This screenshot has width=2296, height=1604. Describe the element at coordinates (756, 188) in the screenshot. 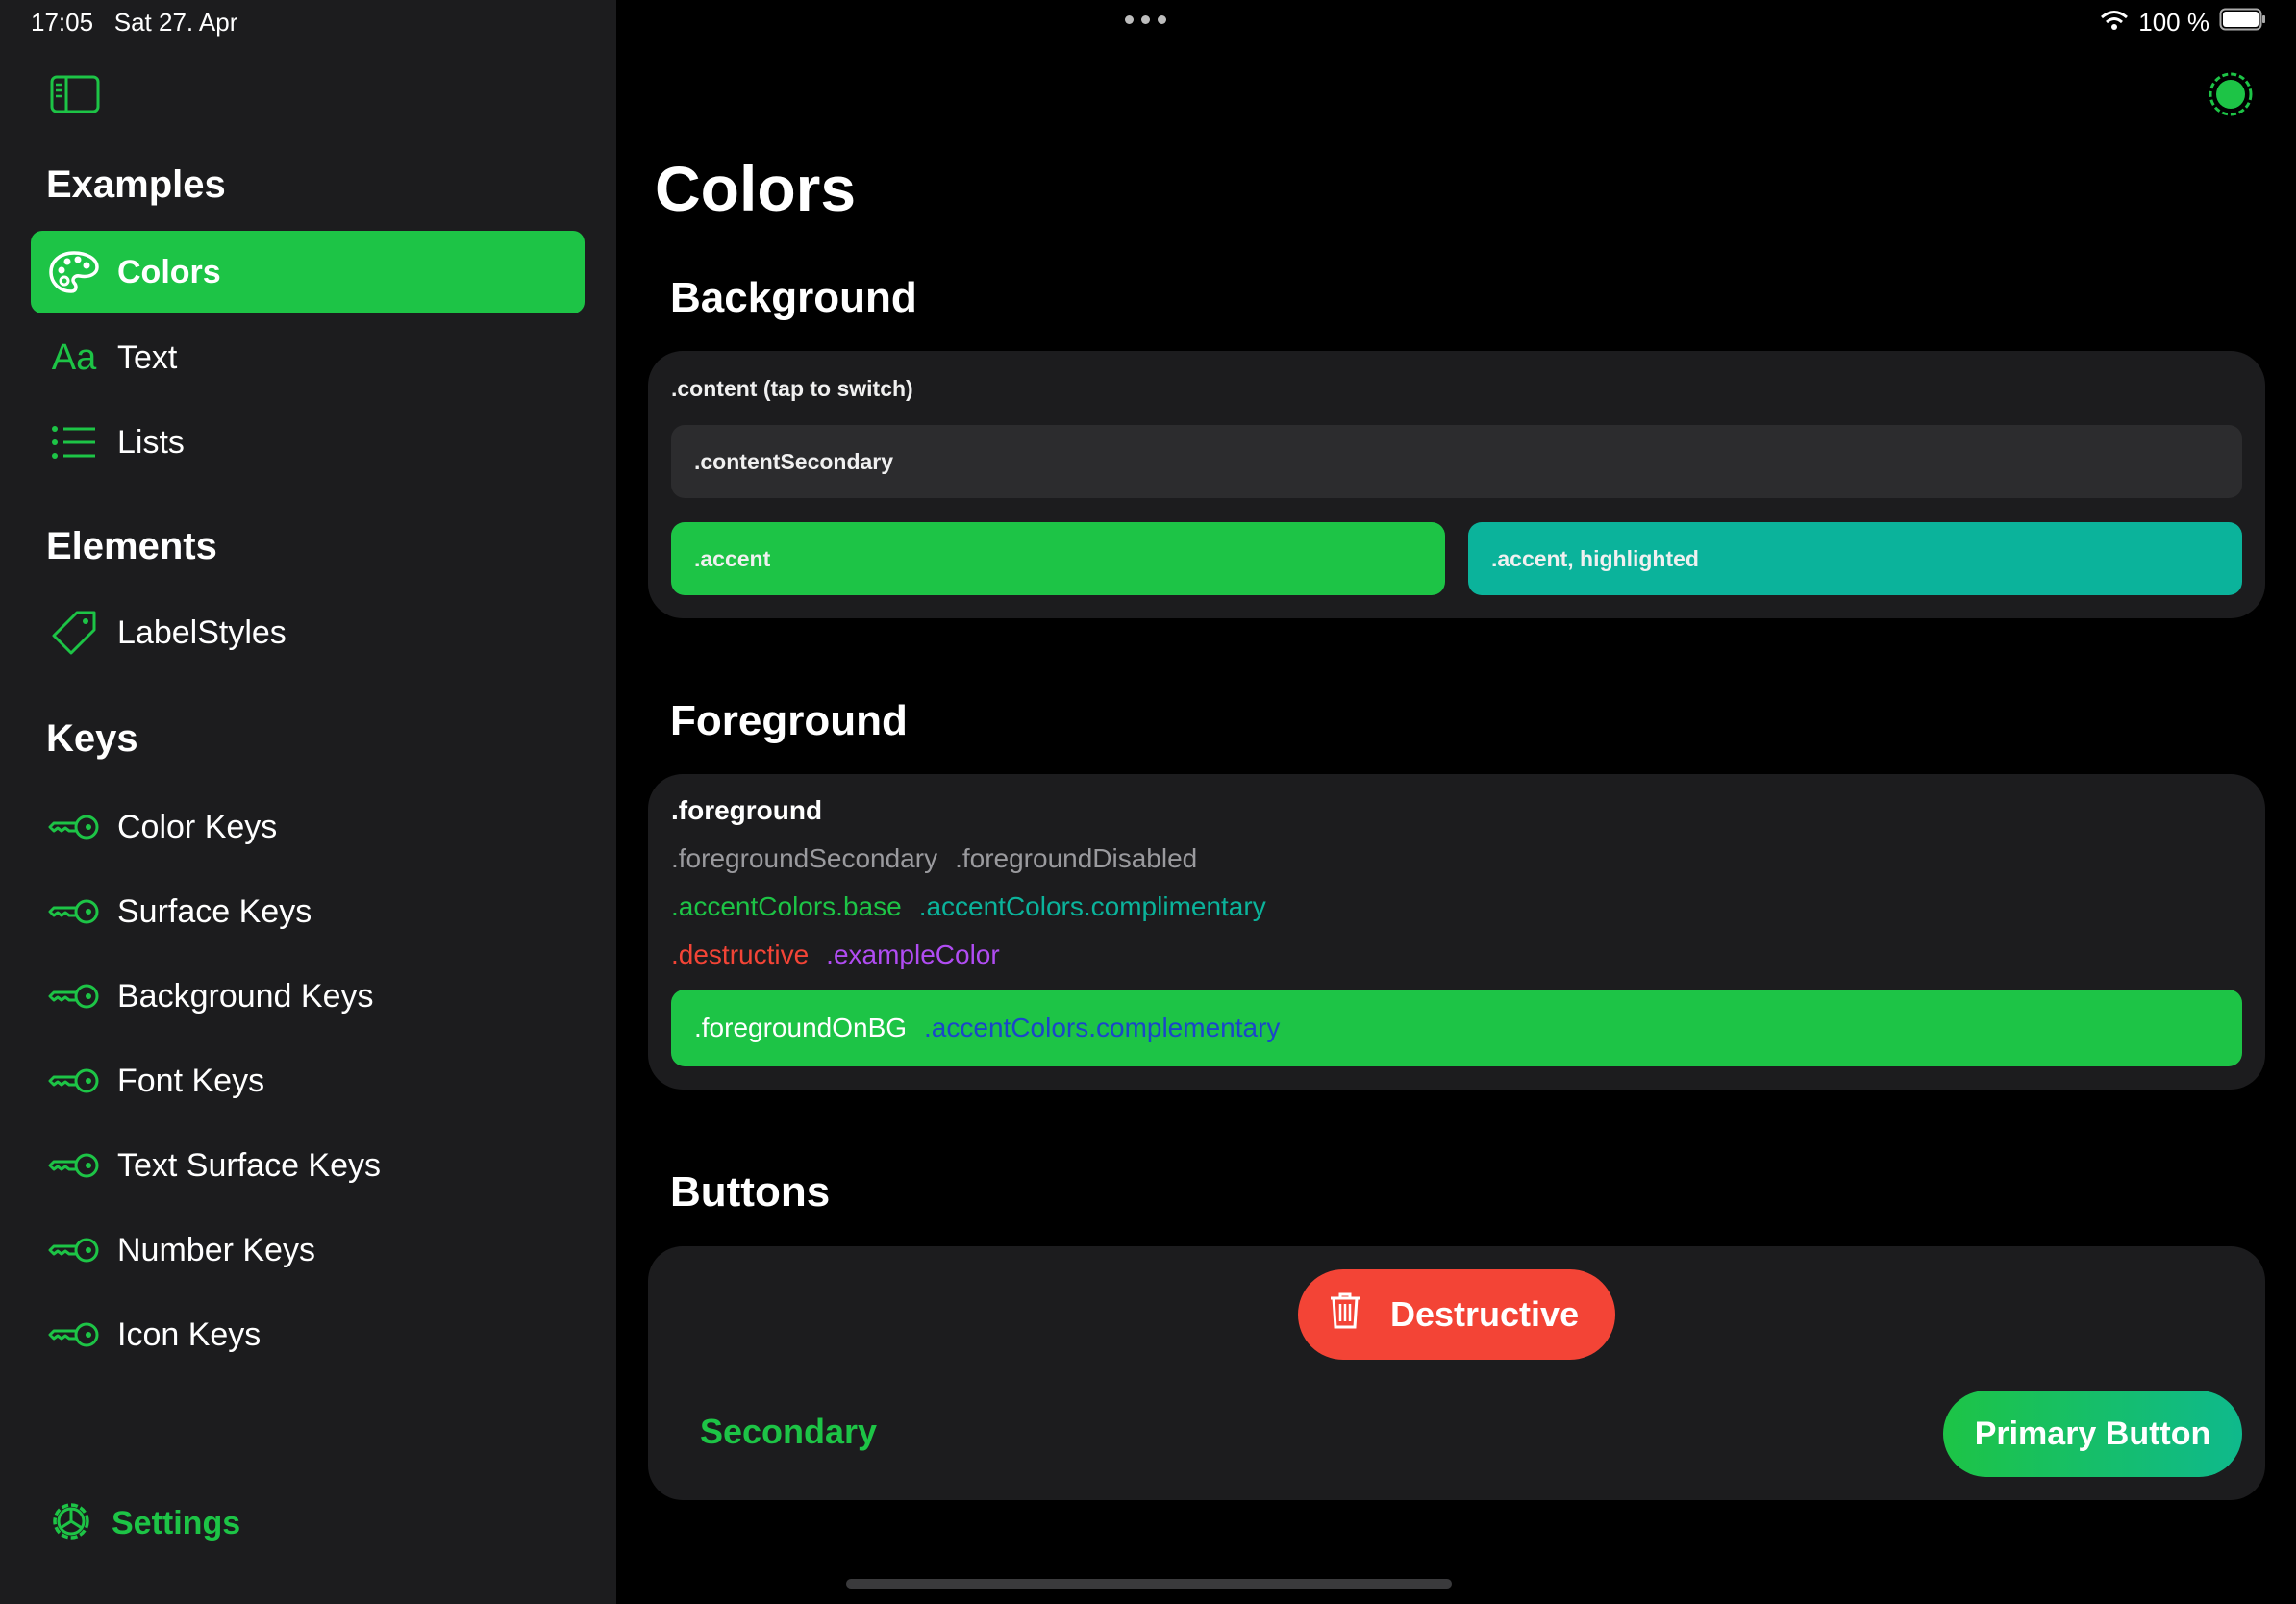

I see `page-title: Colors` at that location.